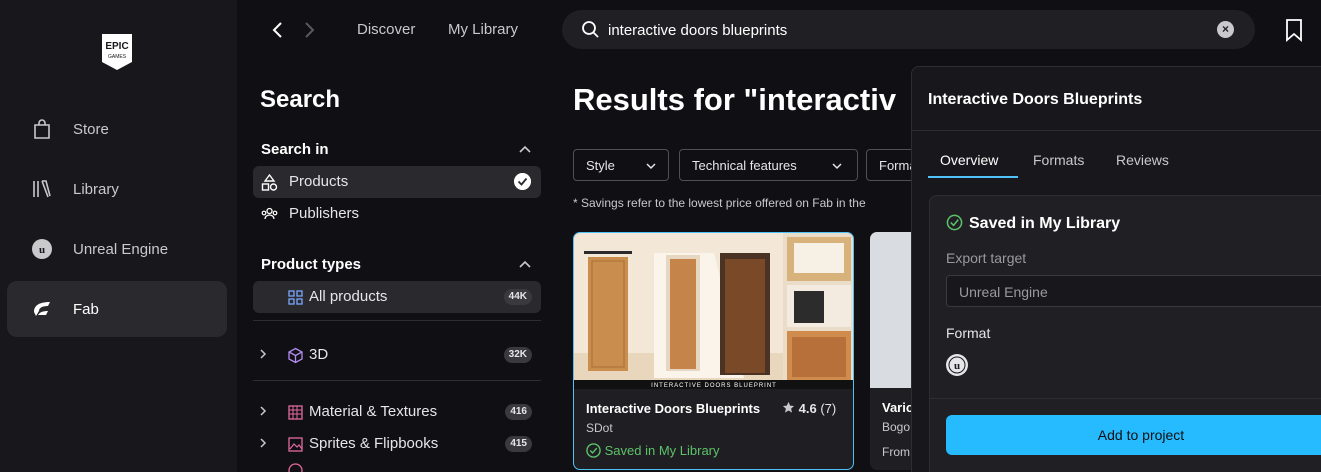 The height and width of the screenshot is (472, 1321). Describe the element at coordinates (986, 258) in the screenshot. I see `export-target-label: Export target` at that location.